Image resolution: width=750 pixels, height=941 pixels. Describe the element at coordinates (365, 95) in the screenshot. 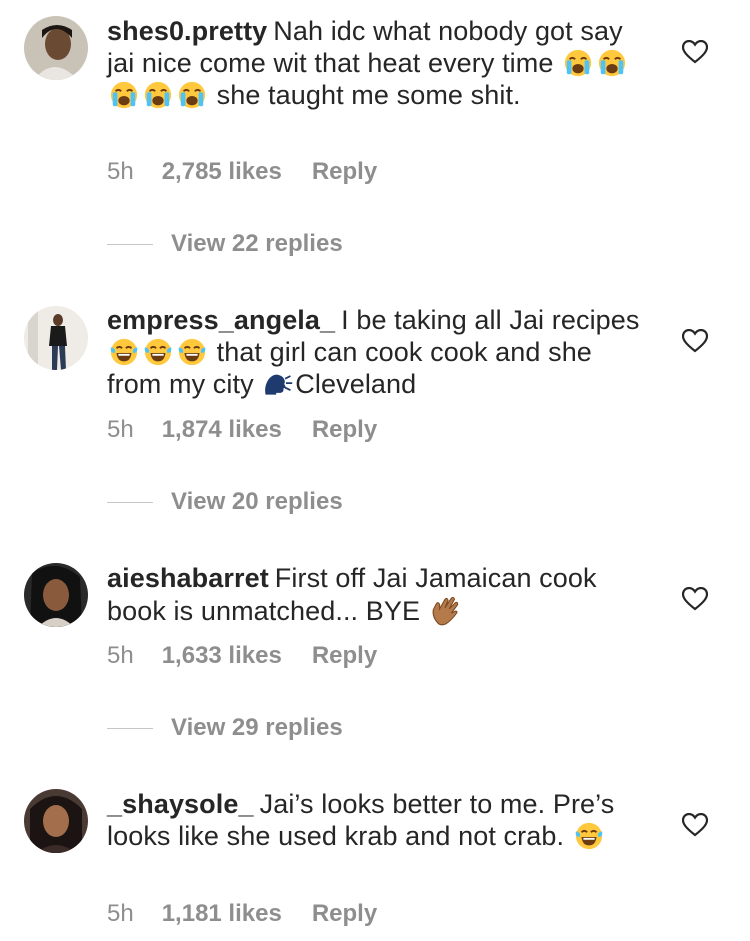

I see `comment-text-part: she taught me some shit.` at that location.